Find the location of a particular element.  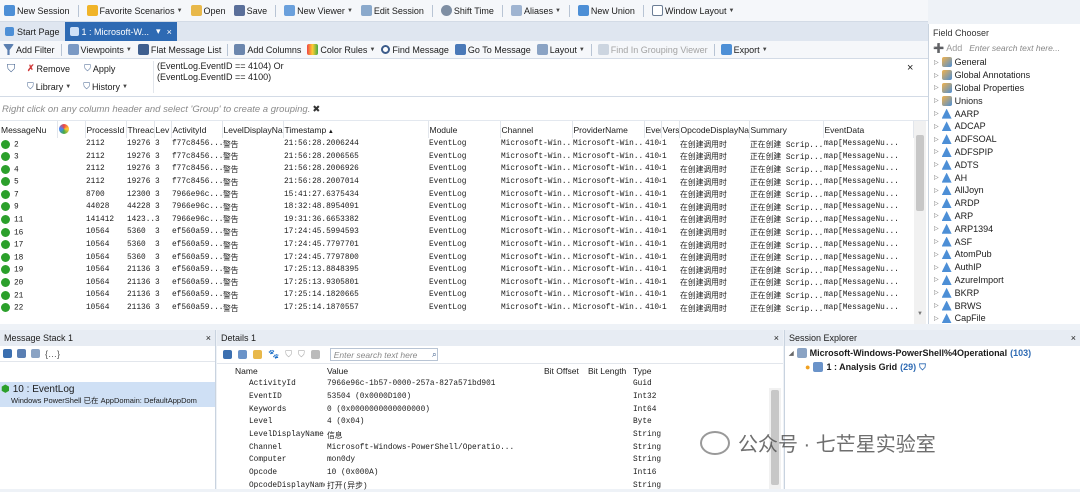

add-columns-button: Add Columns is located at coordinates (267, 49).